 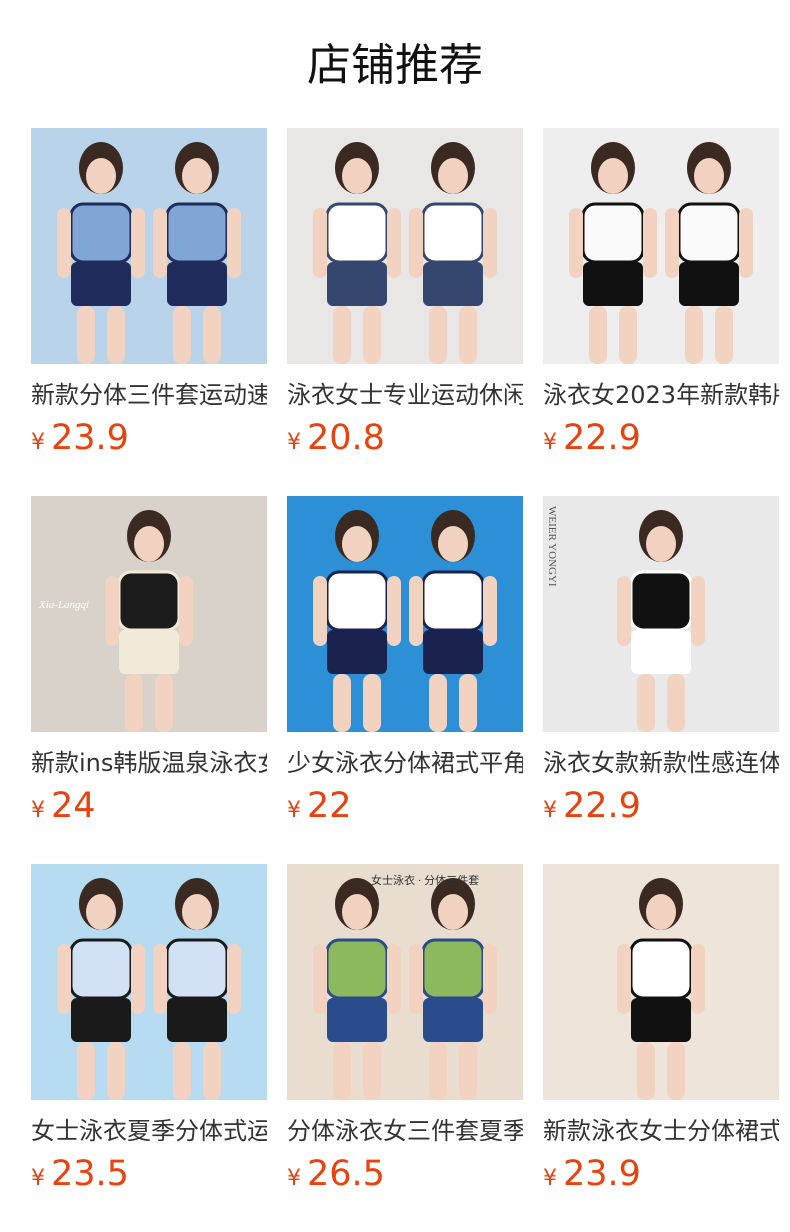 I want to click on product-price: ¥24, so click(x=63, y=806).